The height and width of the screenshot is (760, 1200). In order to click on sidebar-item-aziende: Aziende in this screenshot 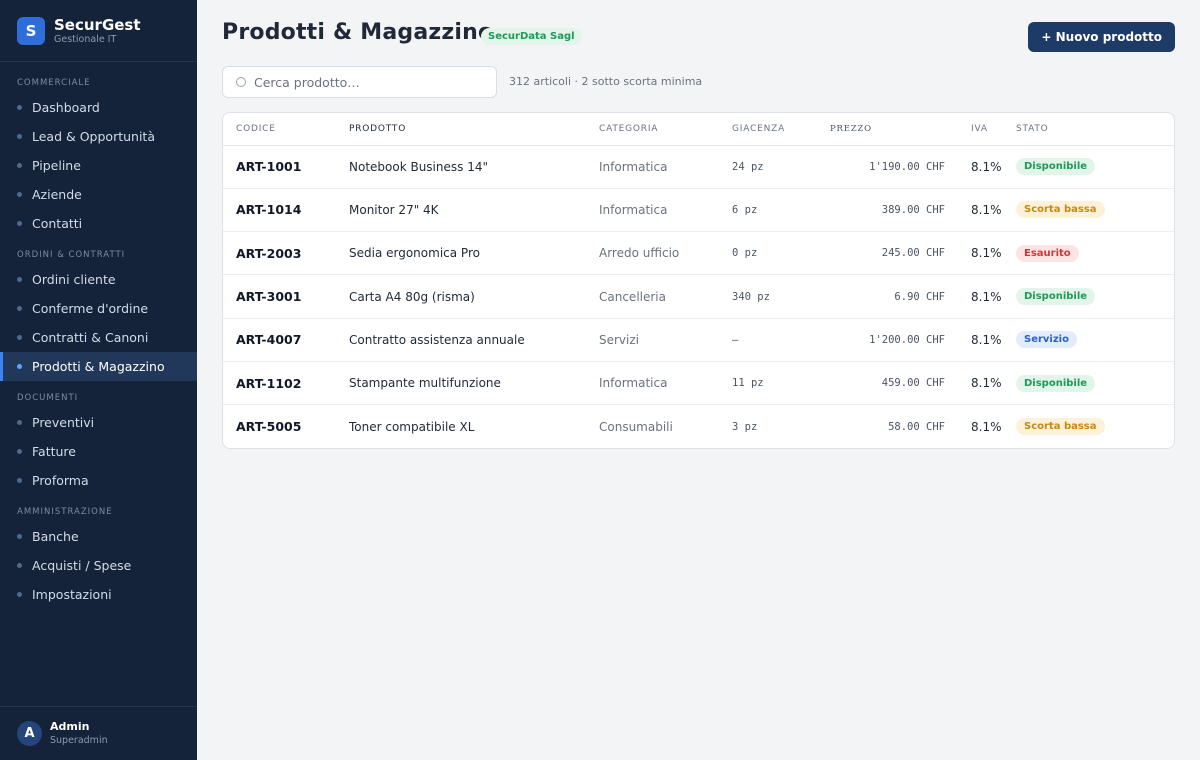, I will do `click(98, 194)`.